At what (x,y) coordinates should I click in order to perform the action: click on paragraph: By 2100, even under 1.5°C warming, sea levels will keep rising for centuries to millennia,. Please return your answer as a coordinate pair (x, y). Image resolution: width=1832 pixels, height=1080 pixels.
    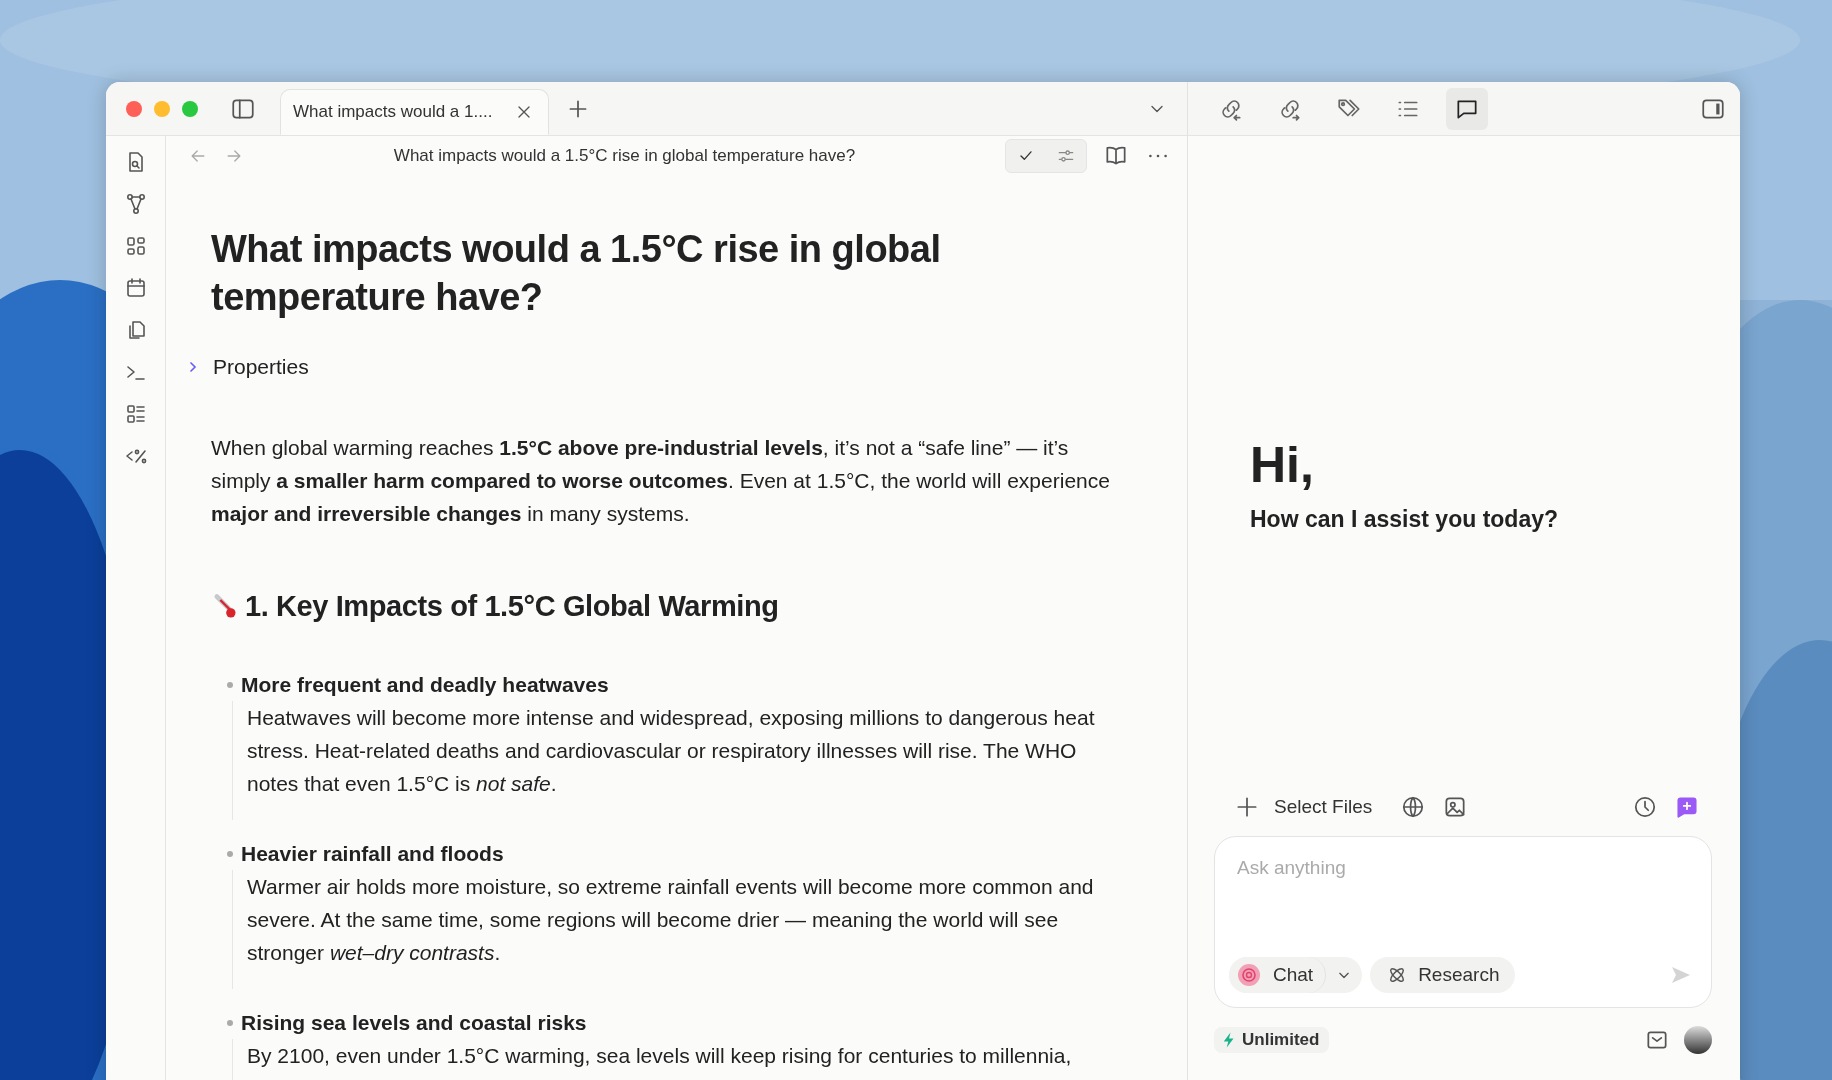
    Looking at the image, I should click on (664, 1059).